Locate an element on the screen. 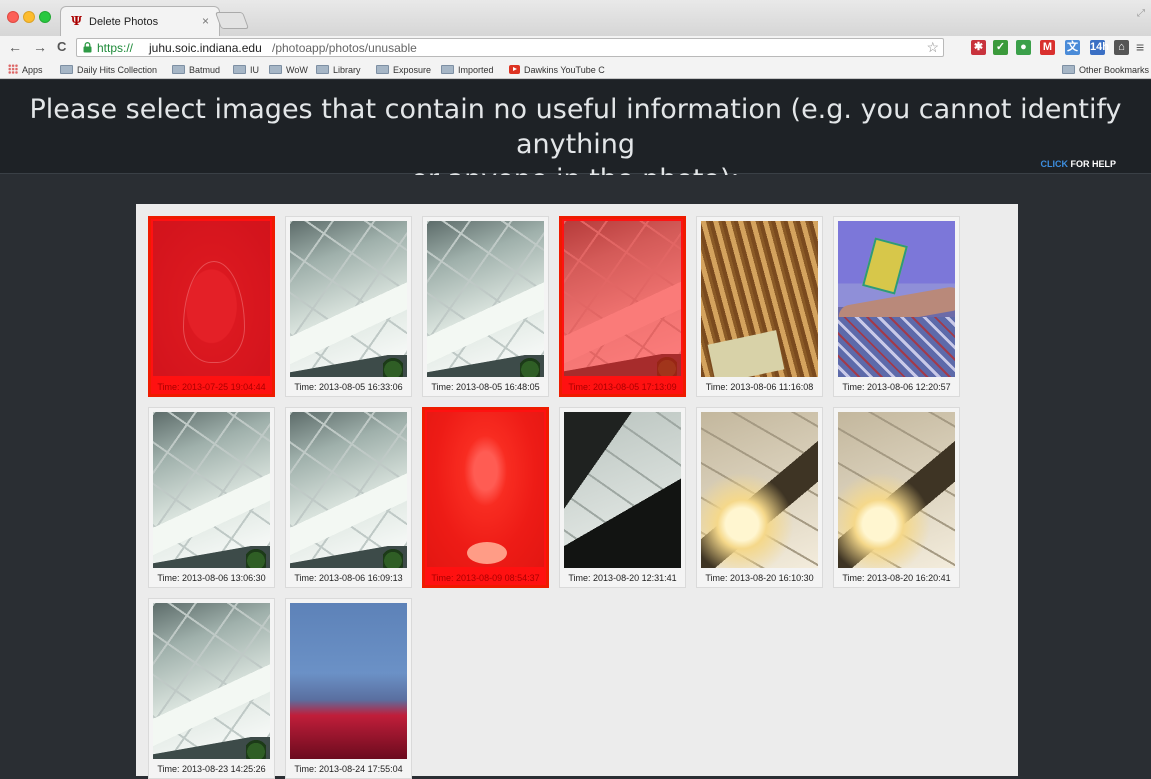  photo-thumbnail: Time: 2013-08-20 12:31:41 is located at coordinates (622, 497).